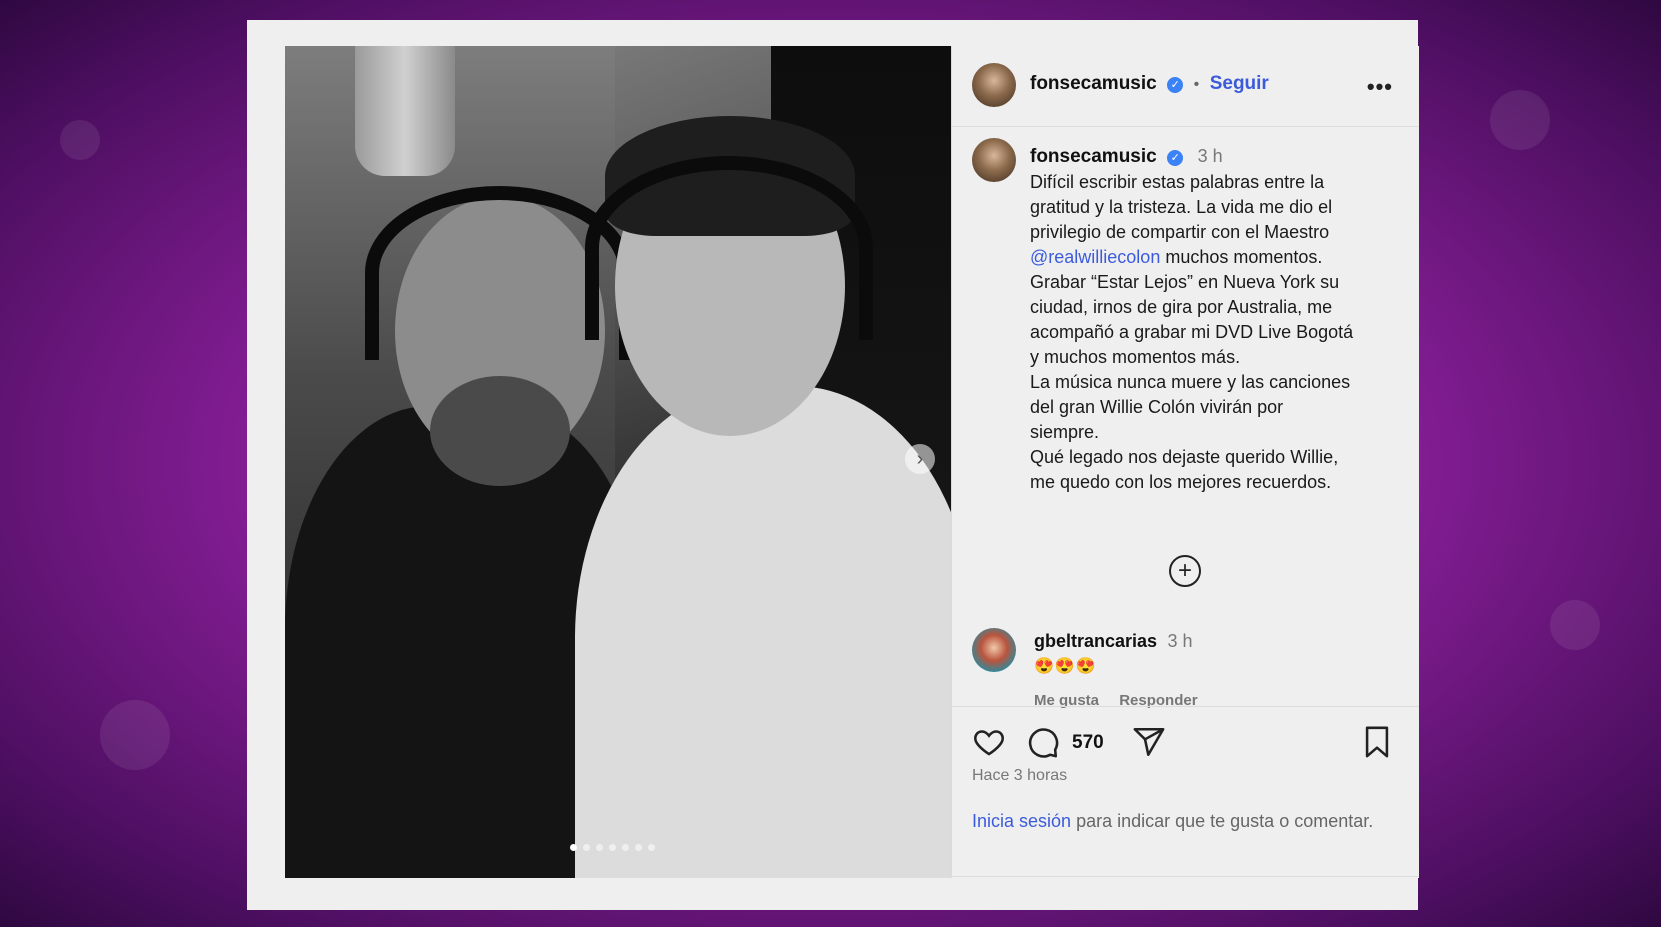 This screenshot has width=1661, height=927. Describe the element at coordinates (1239, 83) in the screenshot. I see `follow-button: Seguir` at that location.